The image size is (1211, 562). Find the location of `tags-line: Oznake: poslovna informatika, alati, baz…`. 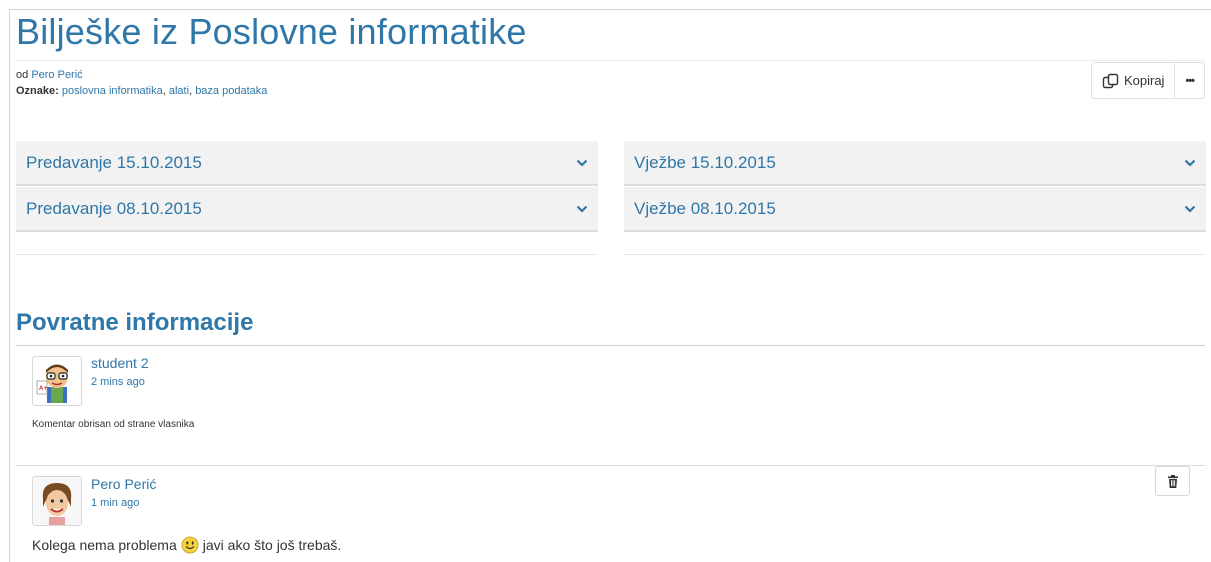

tags-line: Oznake: poslovna informatika, alati, baz… is located at coordinates (142, 91).